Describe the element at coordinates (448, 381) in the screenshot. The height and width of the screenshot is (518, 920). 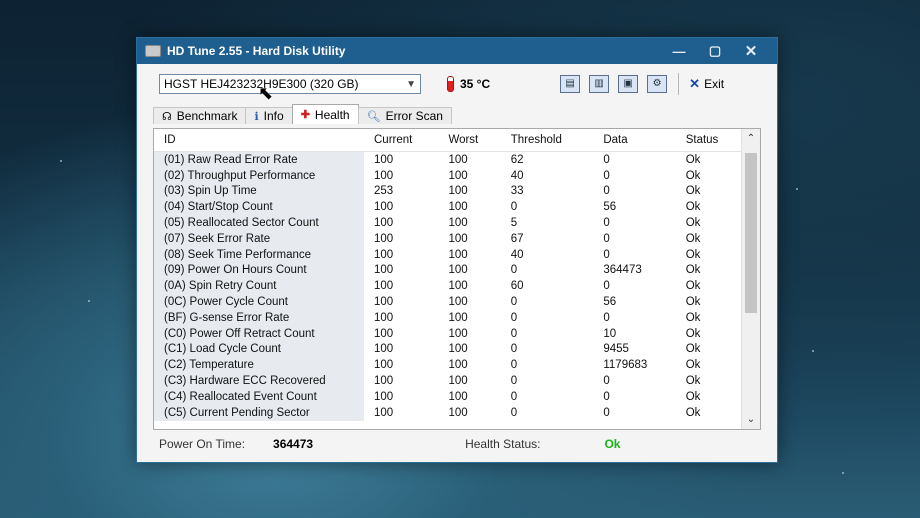
I see `table-row: (C3) Hardware ECC Recovered 100 100 0 0 Ok` at that location.